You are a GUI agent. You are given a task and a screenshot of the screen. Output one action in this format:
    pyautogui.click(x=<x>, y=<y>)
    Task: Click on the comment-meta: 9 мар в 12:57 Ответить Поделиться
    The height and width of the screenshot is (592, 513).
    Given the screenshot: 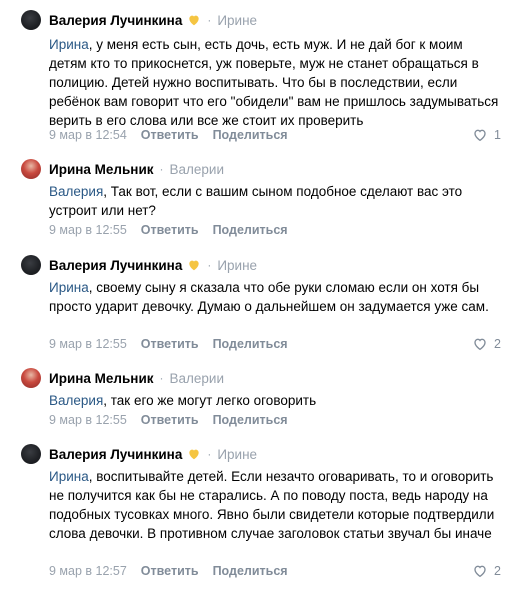 What is the action you would take?
    pyautogui.click(x=168, y=571)
    